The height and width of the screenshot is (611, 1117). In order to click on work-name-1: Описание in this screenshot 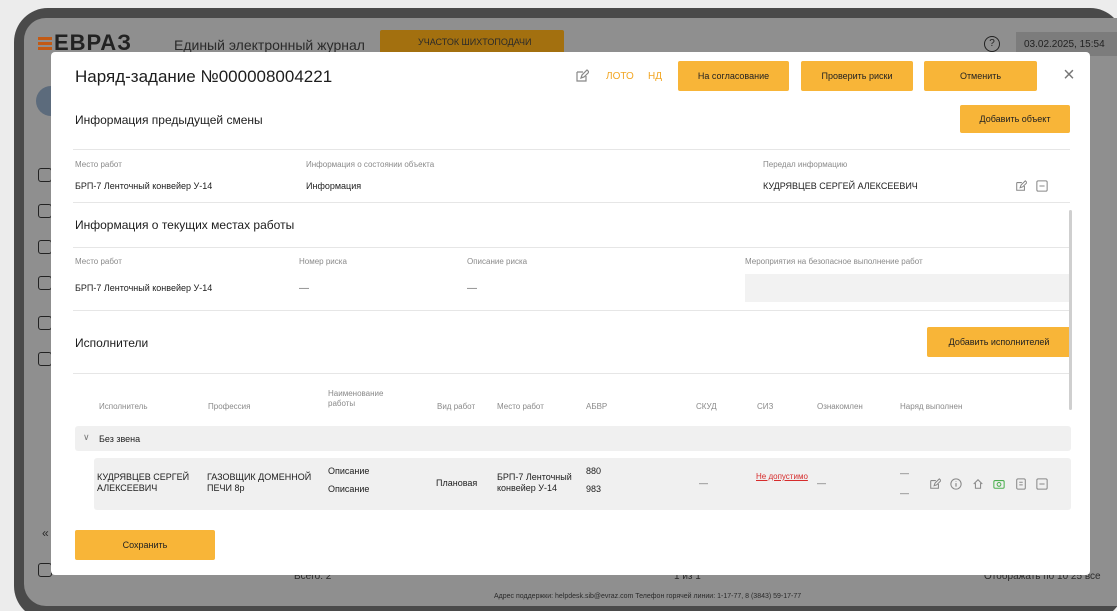, I will do `click(349, 471)`.